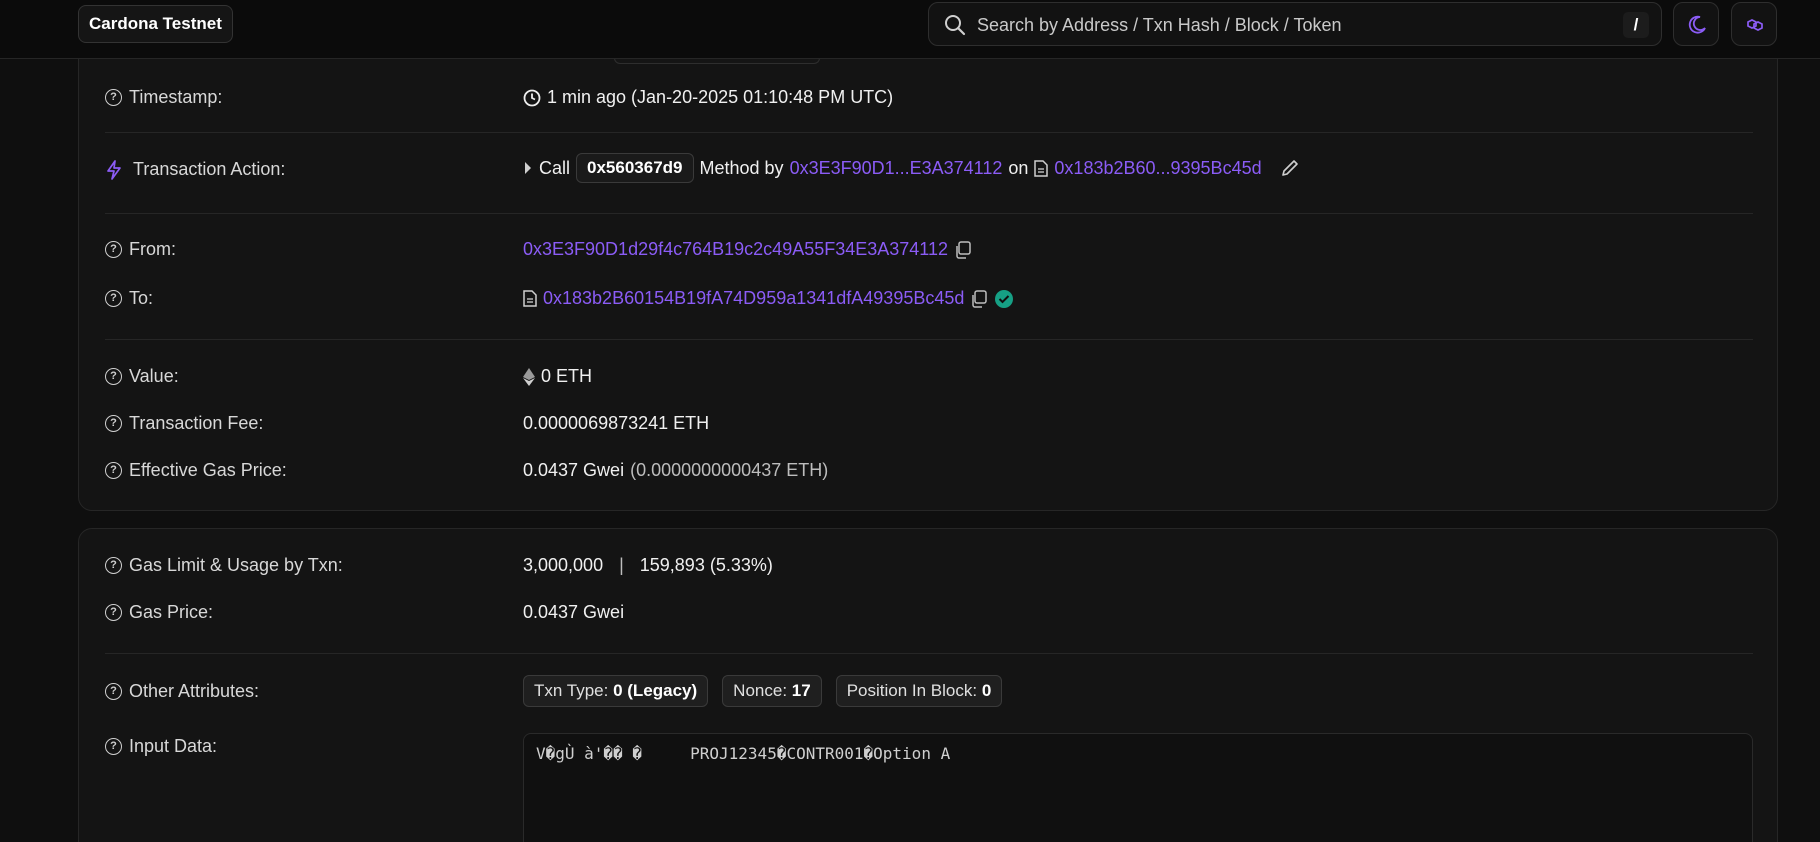 This screenshot has height=842, width=1820. Describe the element at coordinates (616, 423) in the screenshot. I see `transaction-fee-value: 0.0000069873241 ETH` at that location.